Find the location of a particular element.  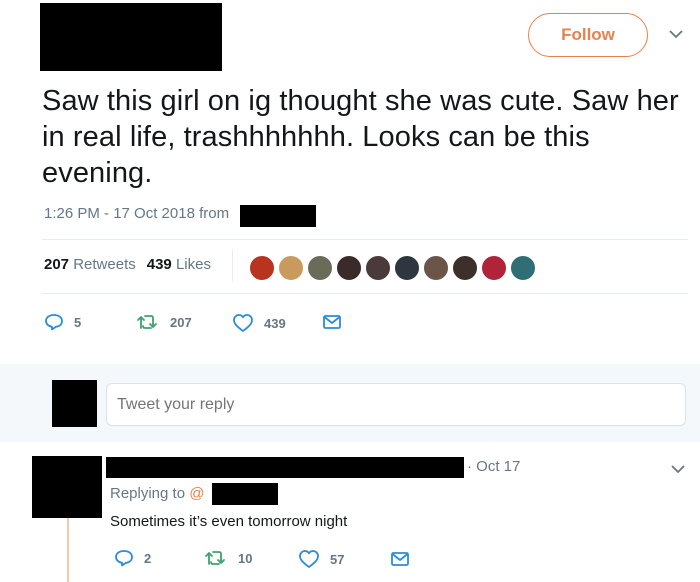

replying-to-prefix: Replying to is located at coordinates (150, 493).